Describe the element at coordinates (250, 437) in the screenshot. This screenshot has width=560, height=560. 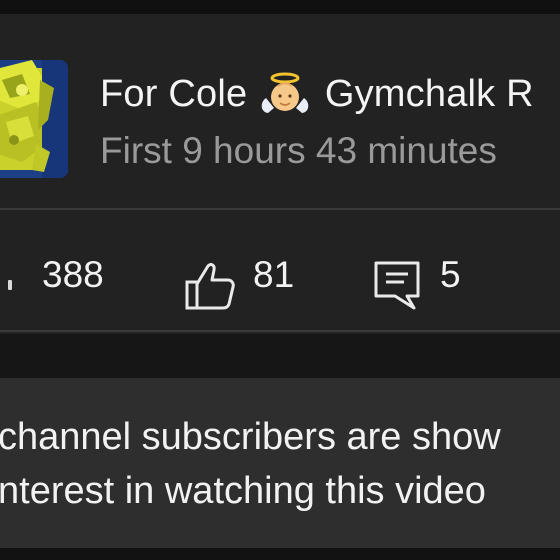
I see `info-banner-line1: channel subscribers are show` at that location.